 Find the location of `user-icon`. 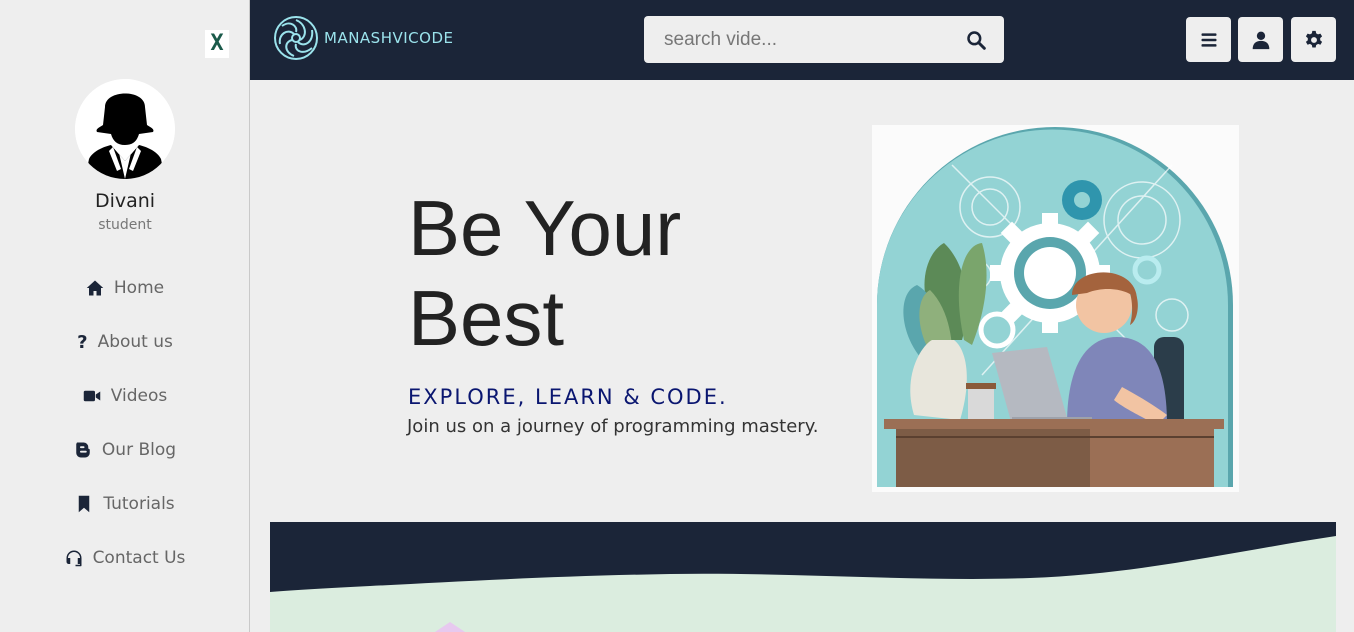

user-icon is located at coordinates (1260, 40).